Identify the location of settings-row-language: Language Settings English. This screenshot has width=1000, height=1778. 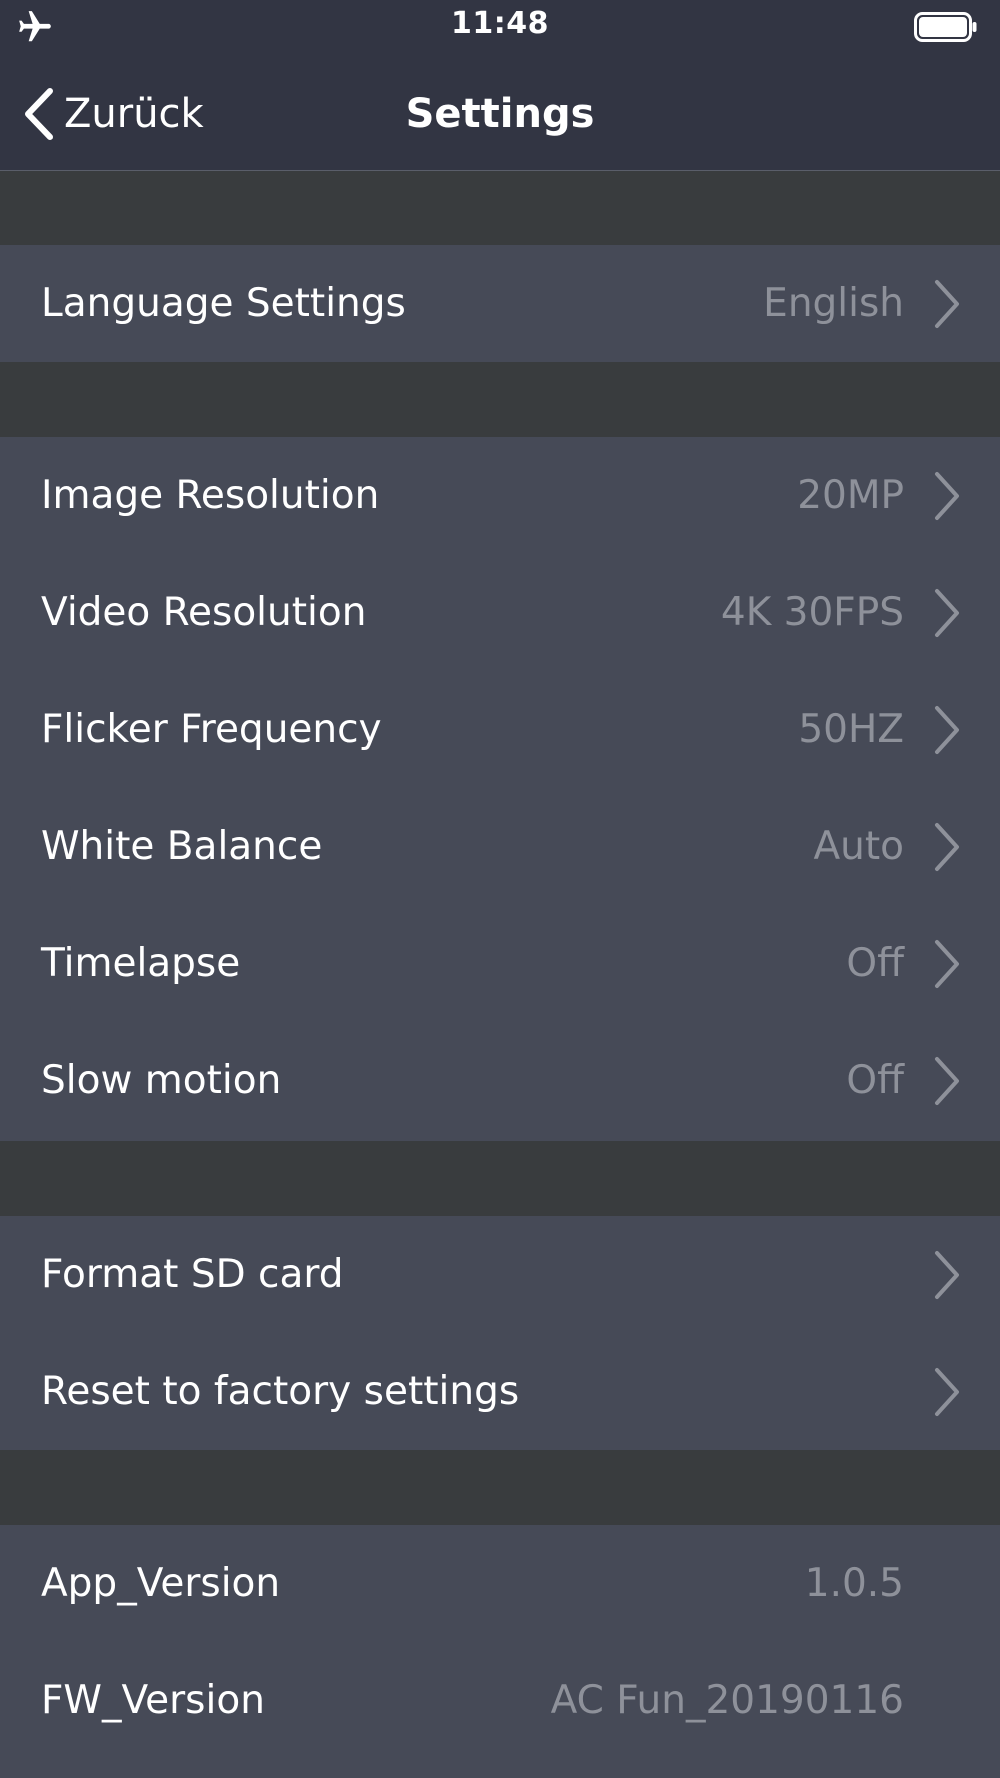
(500, 303).